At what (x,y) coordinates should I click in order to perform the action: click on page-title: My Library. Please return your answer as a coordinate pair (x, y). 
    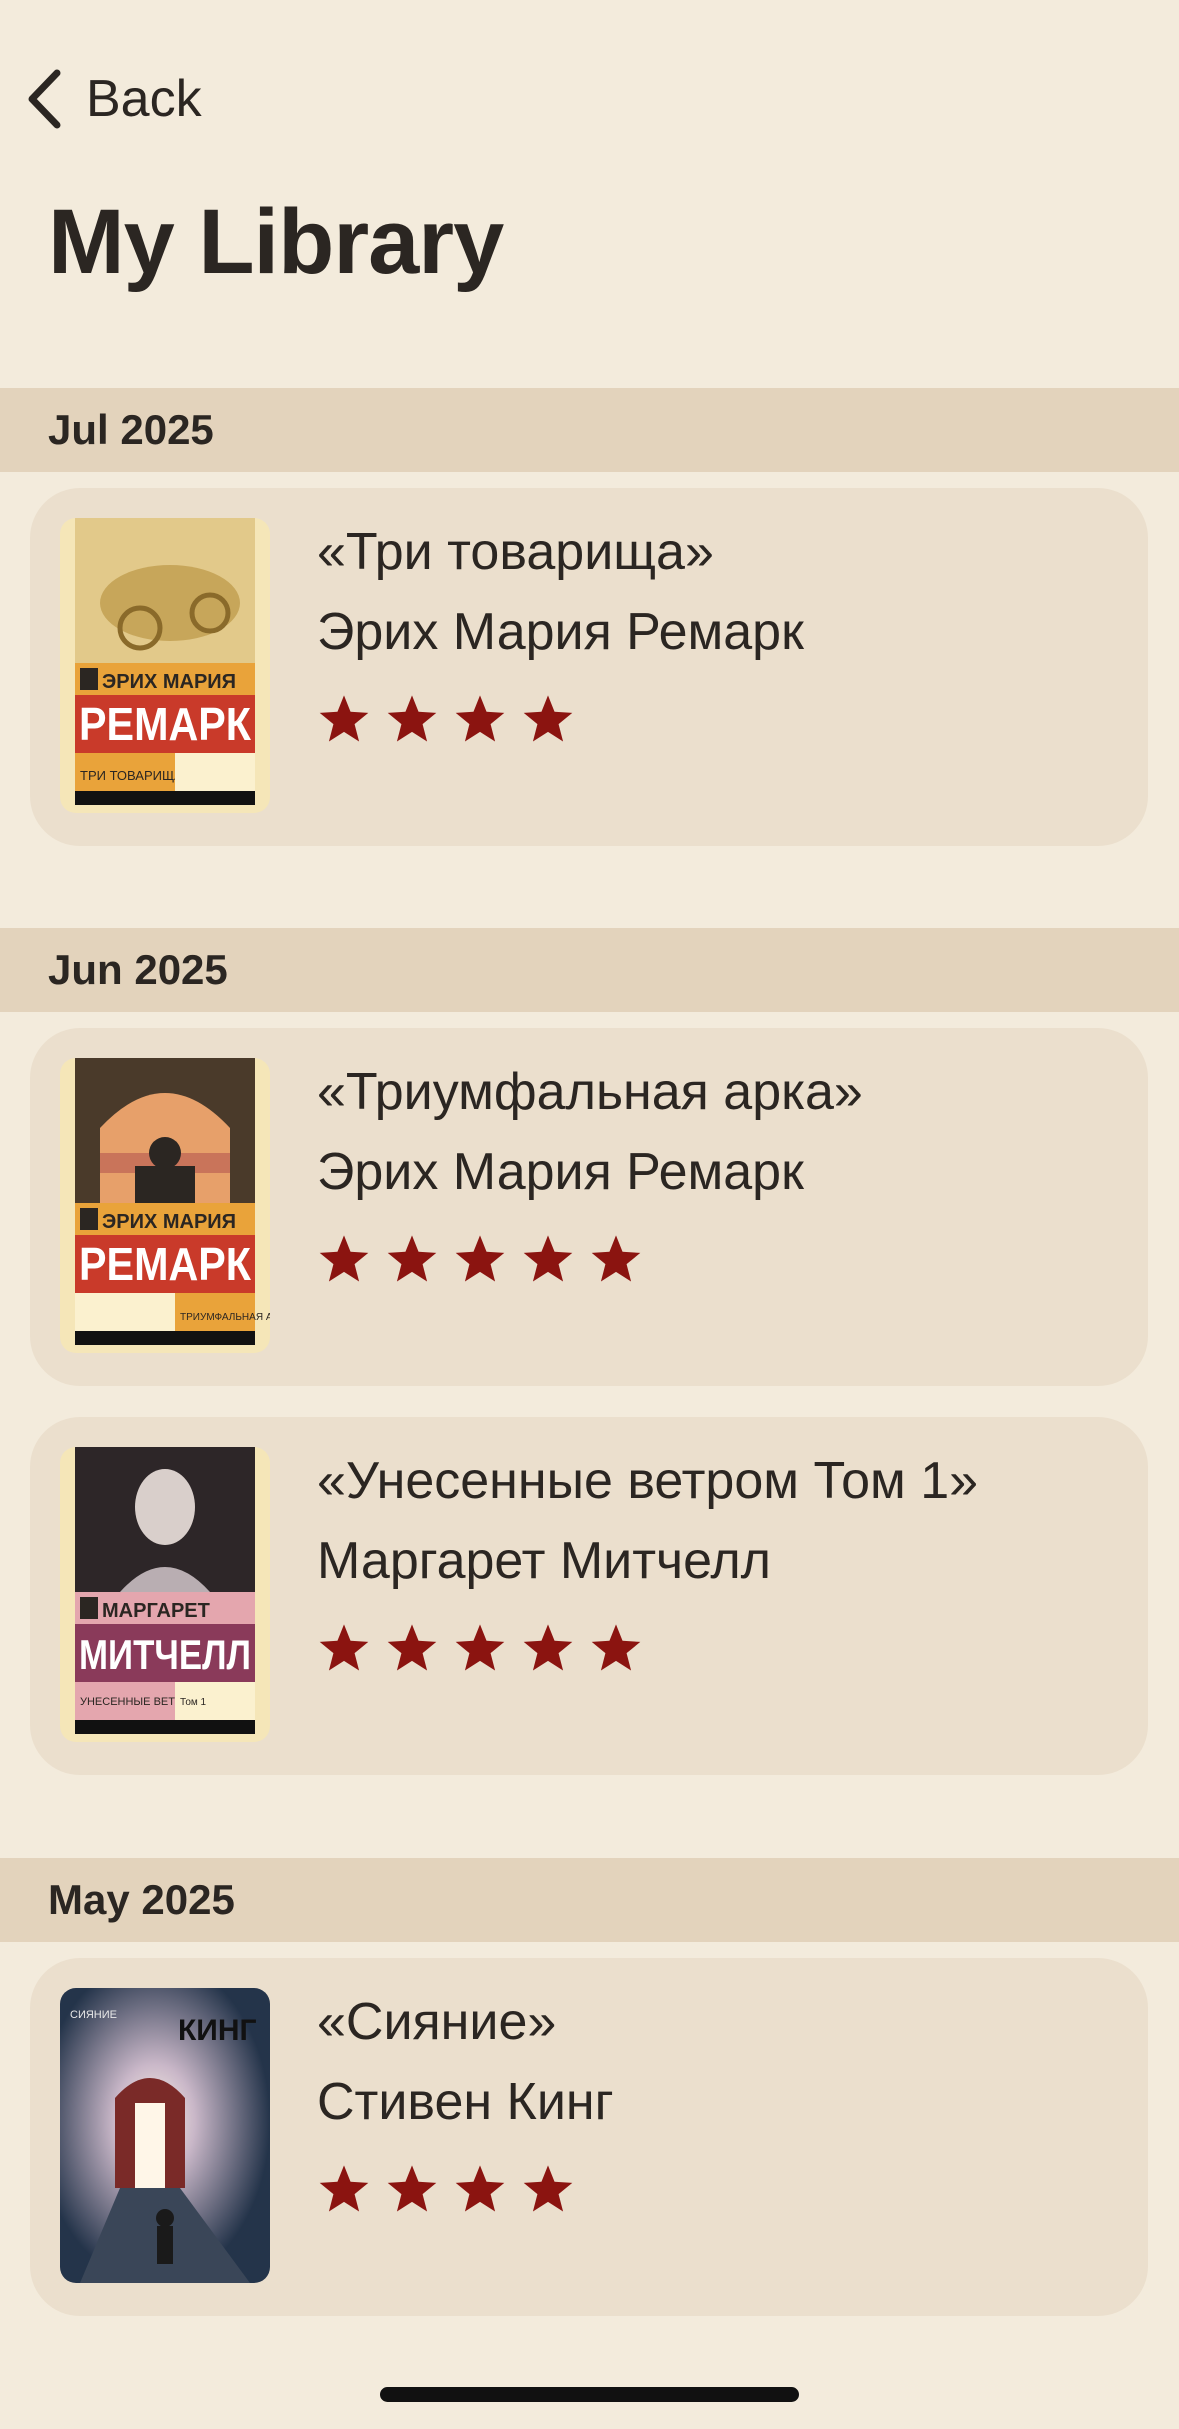
    Looking at the image, I should click on (276, 242).